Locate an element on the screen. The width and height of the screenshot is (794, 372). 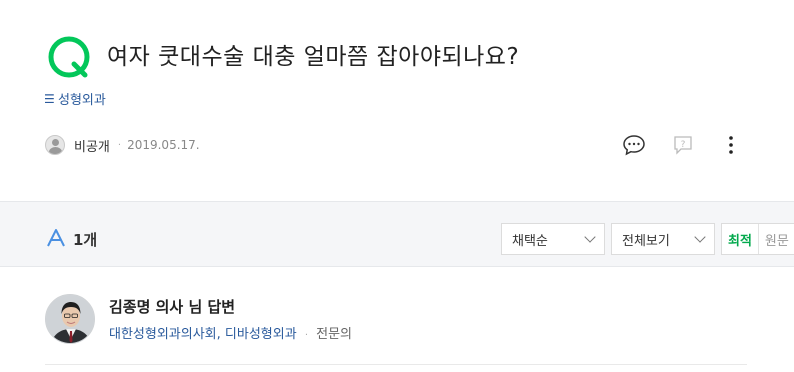
answer-mode-toggle: 최적 원문 is located at coordinates (757, 239).